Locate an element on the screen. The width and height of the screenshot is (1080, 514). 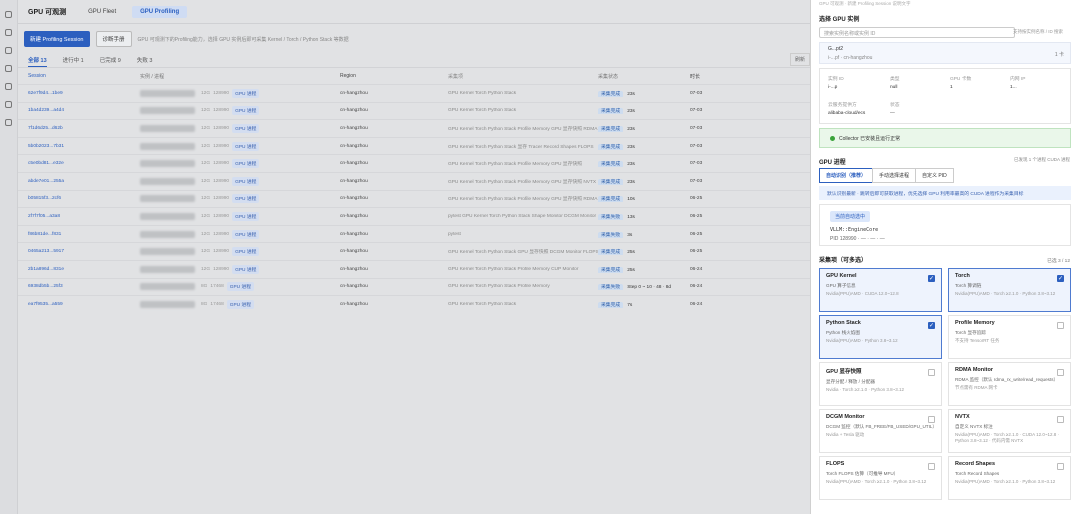
session-link: 1ba4d239...a4d4 is located at coordinates (84, 110).